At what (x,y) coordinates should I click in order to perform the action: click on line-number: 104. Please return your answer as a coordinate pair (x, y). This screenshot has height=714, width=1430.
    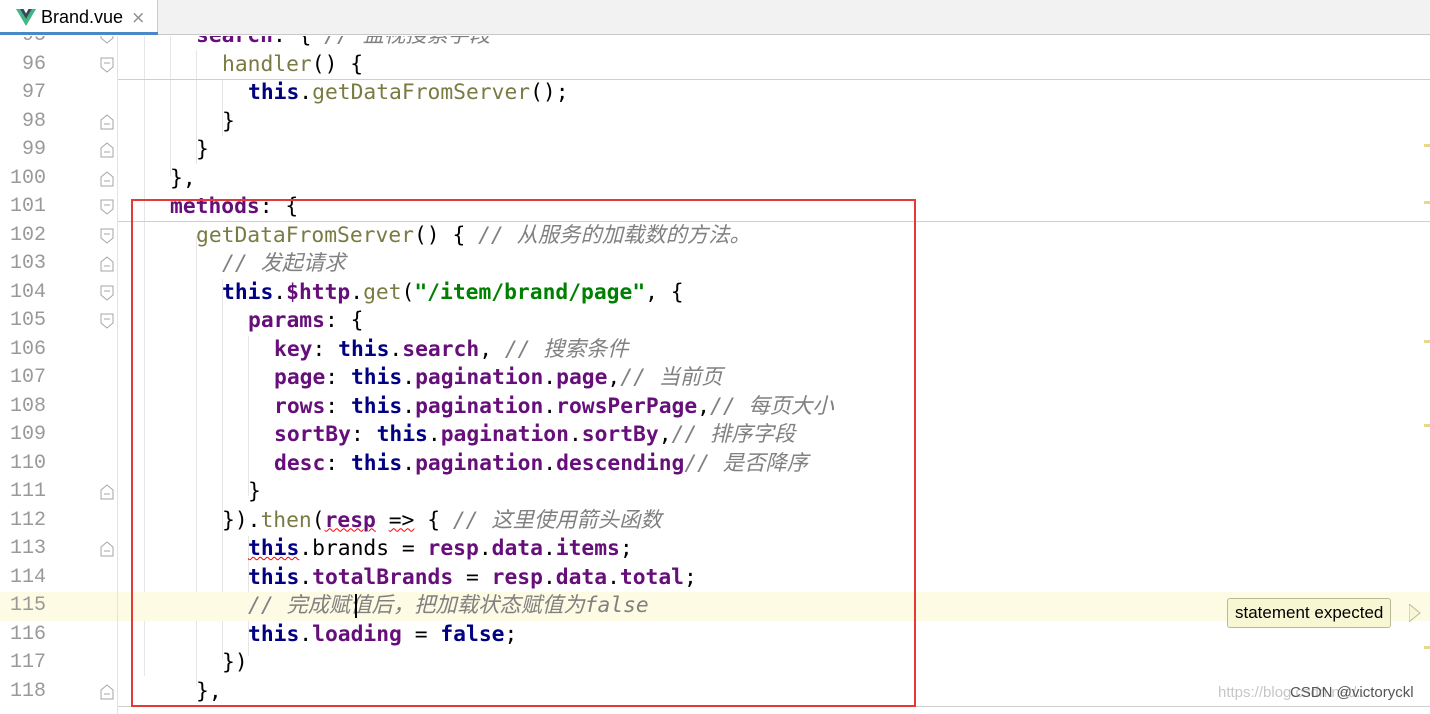
    Looking at the image, I should click on (27, 292).